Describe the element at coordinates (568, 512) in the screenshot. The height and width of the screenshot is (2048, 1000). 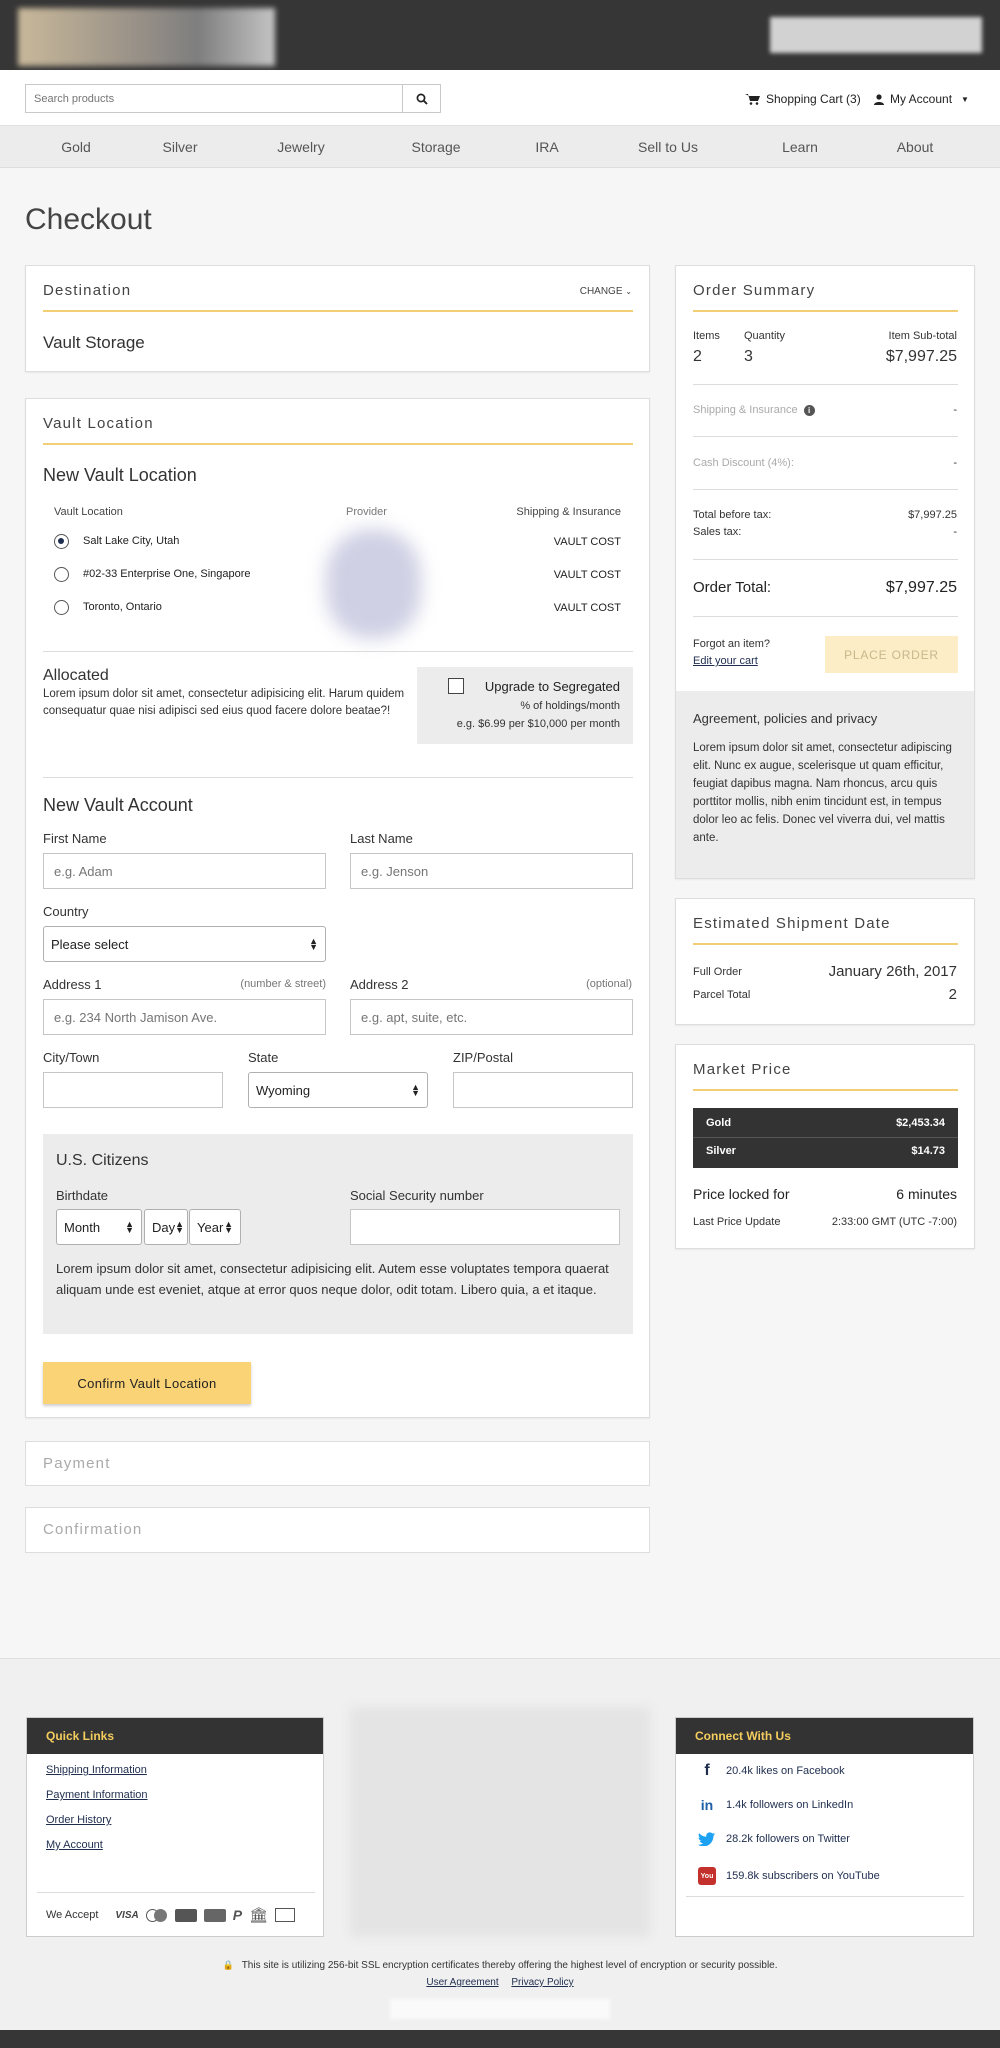
I see `column-shipping: Shipping & Insurance` at that location.